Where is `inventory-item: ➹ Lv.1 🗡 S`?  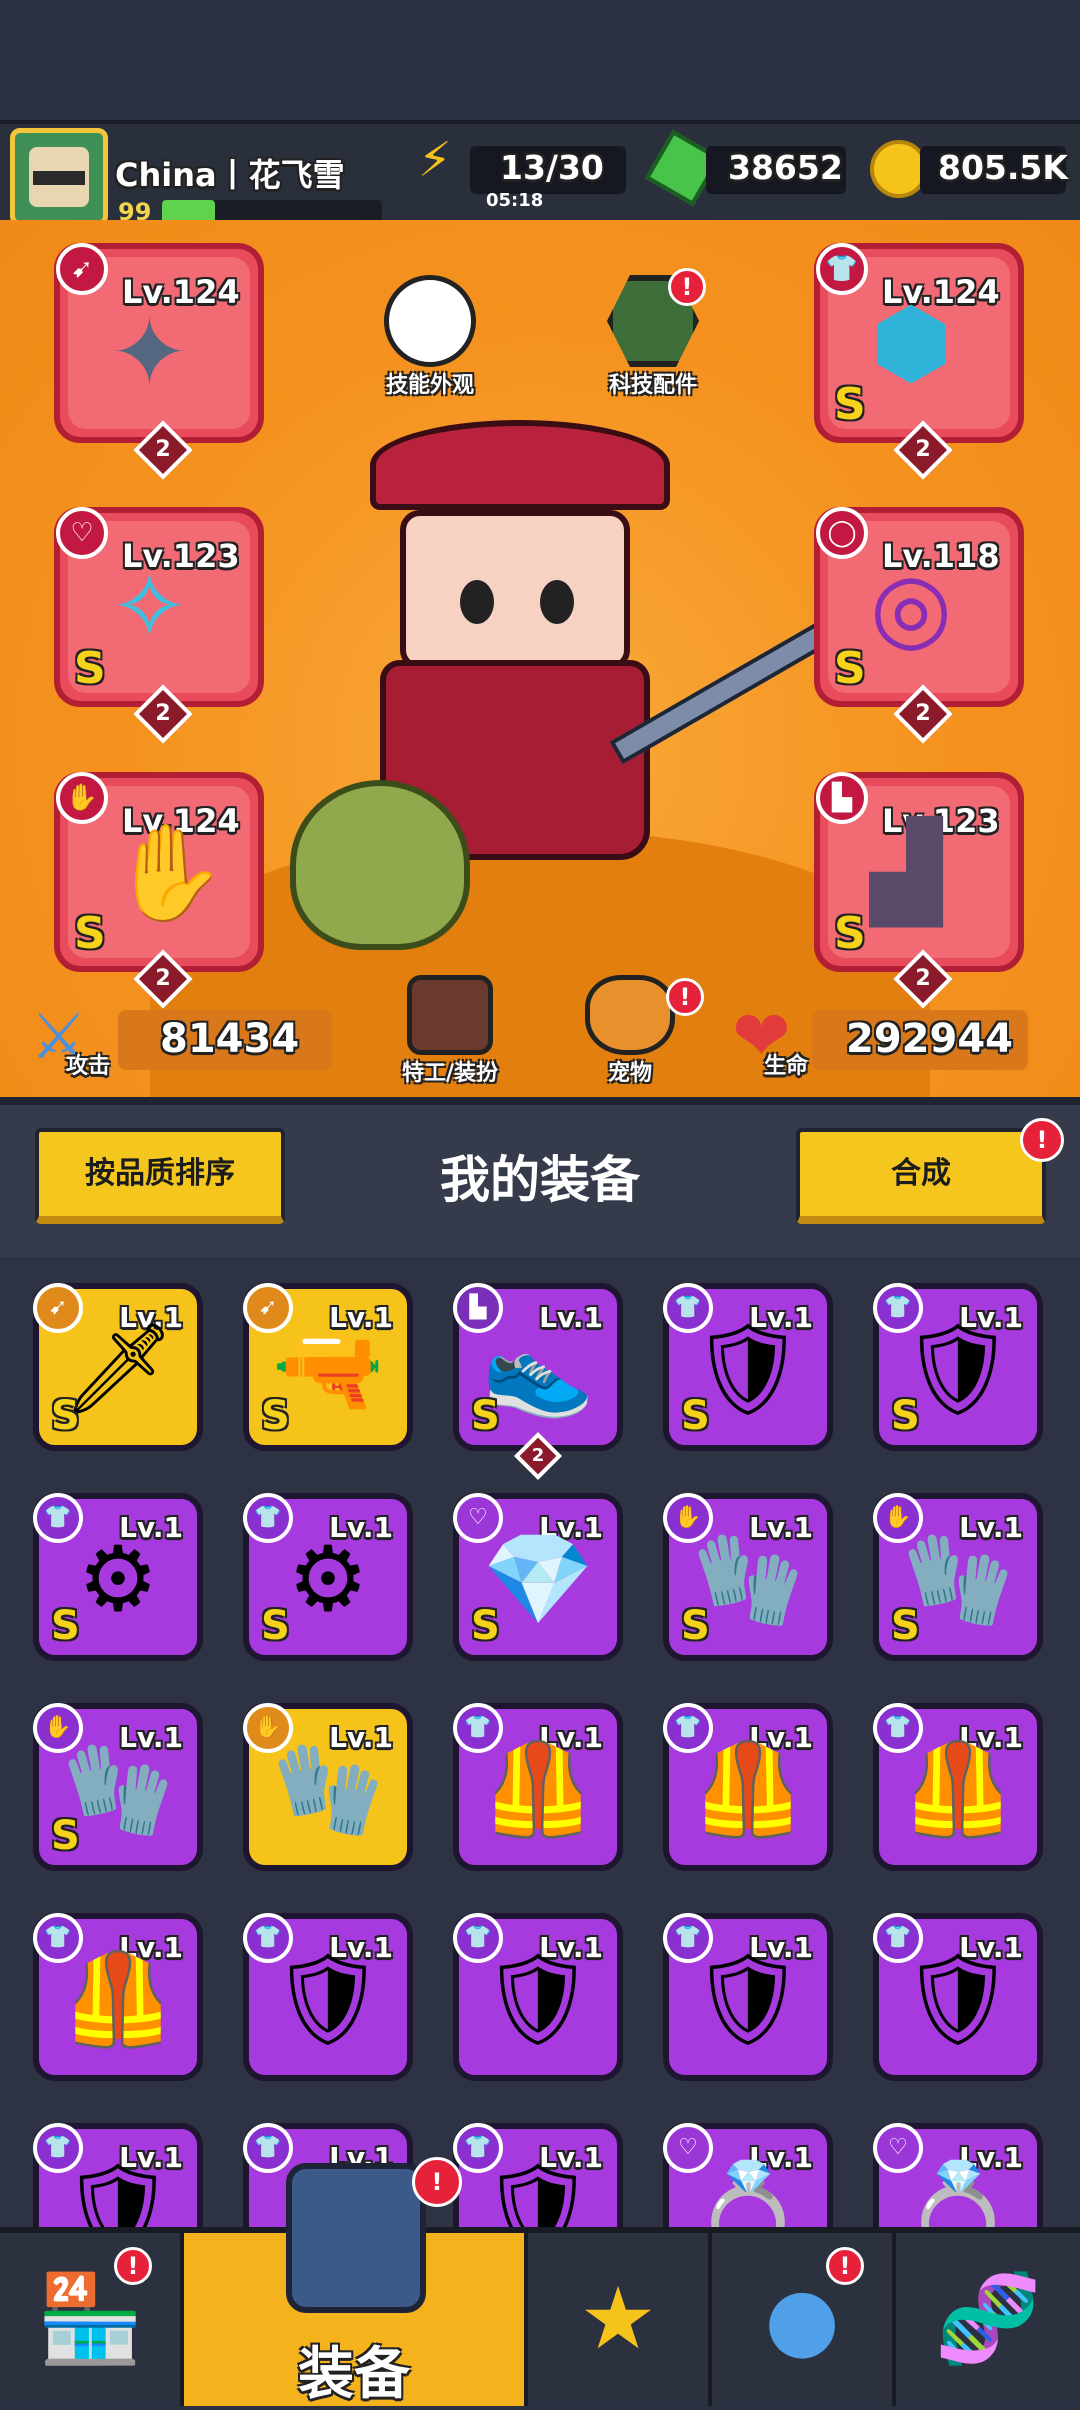 inventory-item: ➹ Lv.1 🗡 S is located at coordinates (118, 1367).